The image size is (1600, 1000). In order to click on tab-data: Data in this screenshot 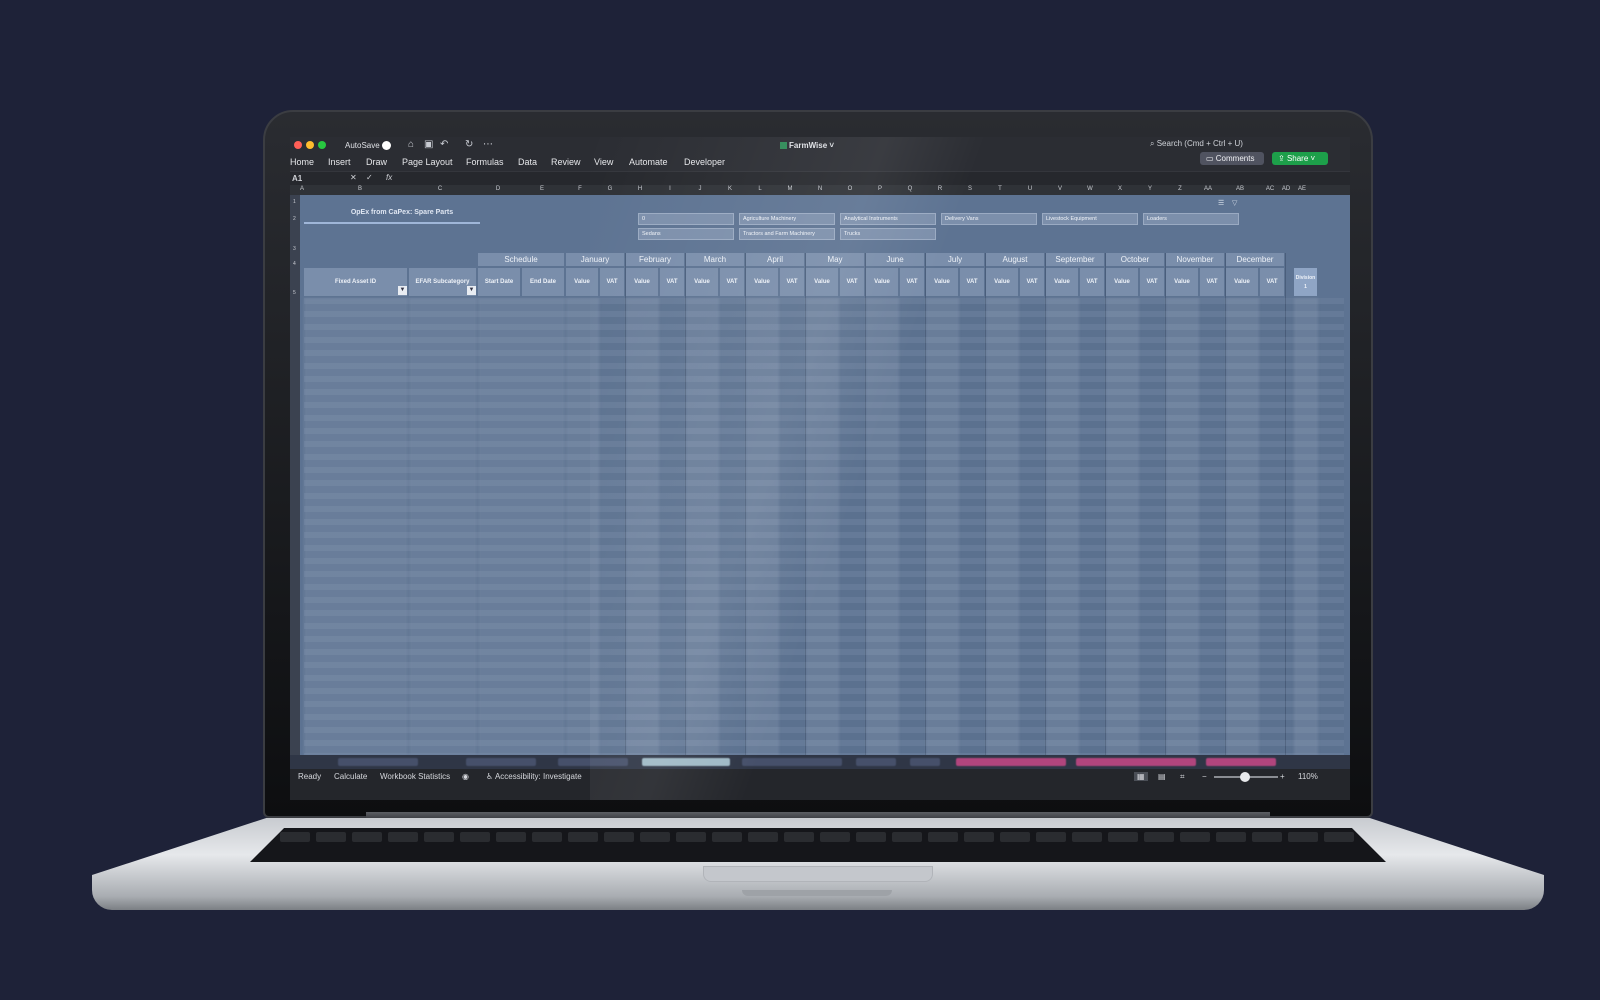, I will do `click(527, 162)`.